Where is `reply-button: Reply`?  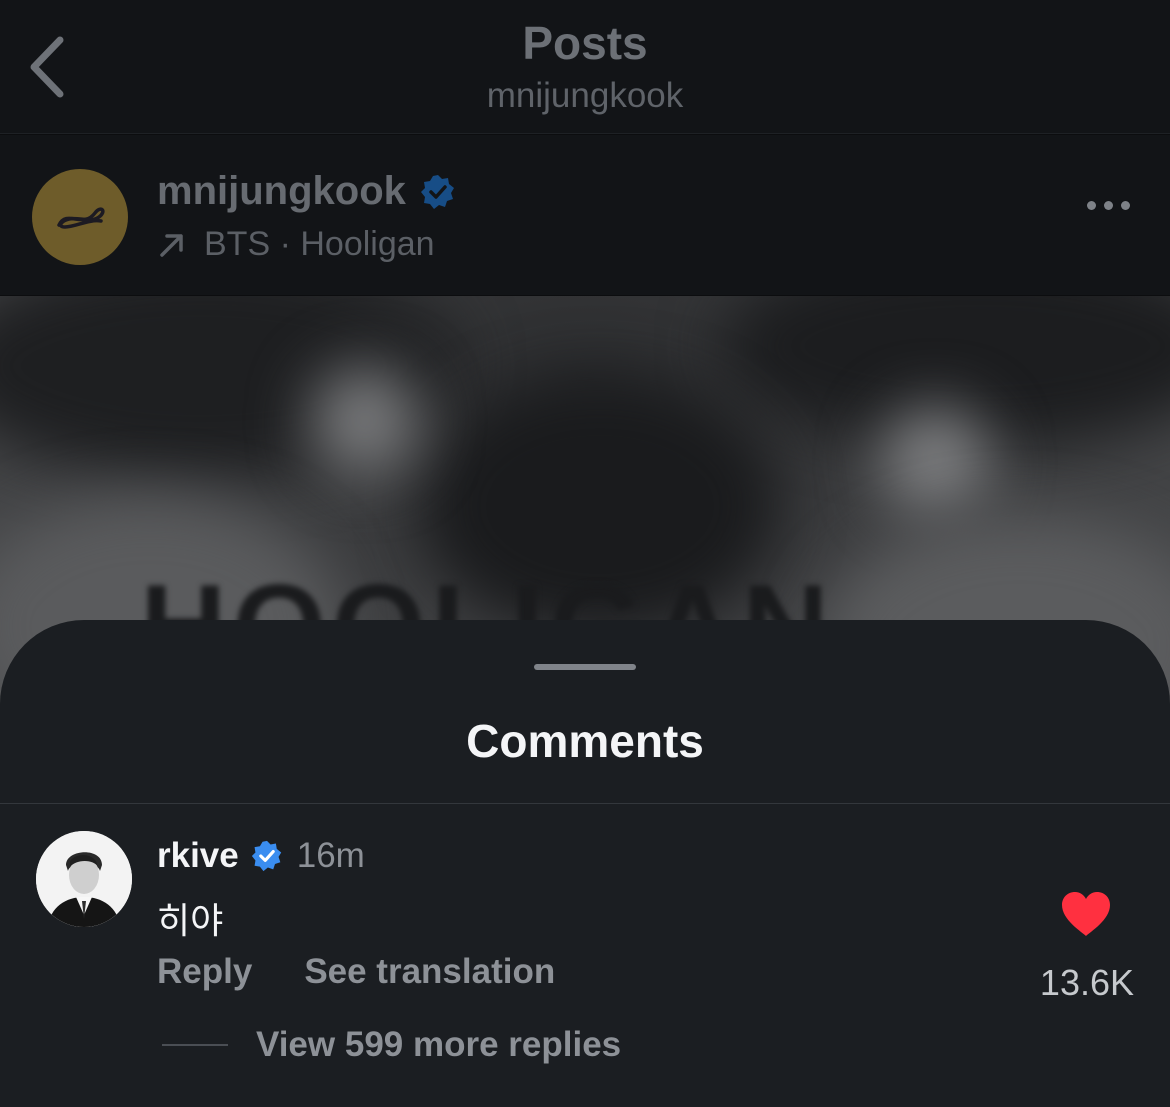 reply-button: Reply is located at coordinates (204, 972).